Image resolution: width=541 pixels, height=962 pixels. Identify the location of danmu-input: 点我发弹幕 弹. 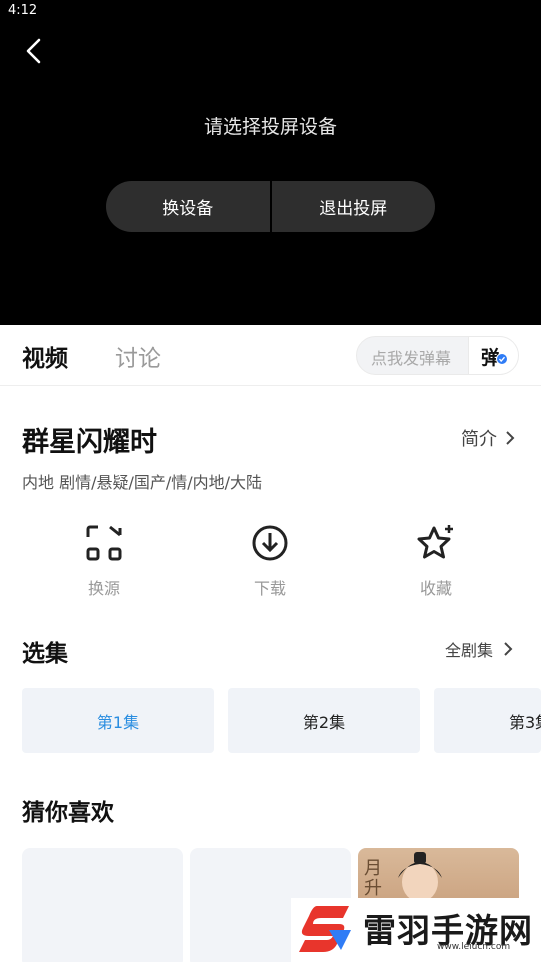
(437, 355).